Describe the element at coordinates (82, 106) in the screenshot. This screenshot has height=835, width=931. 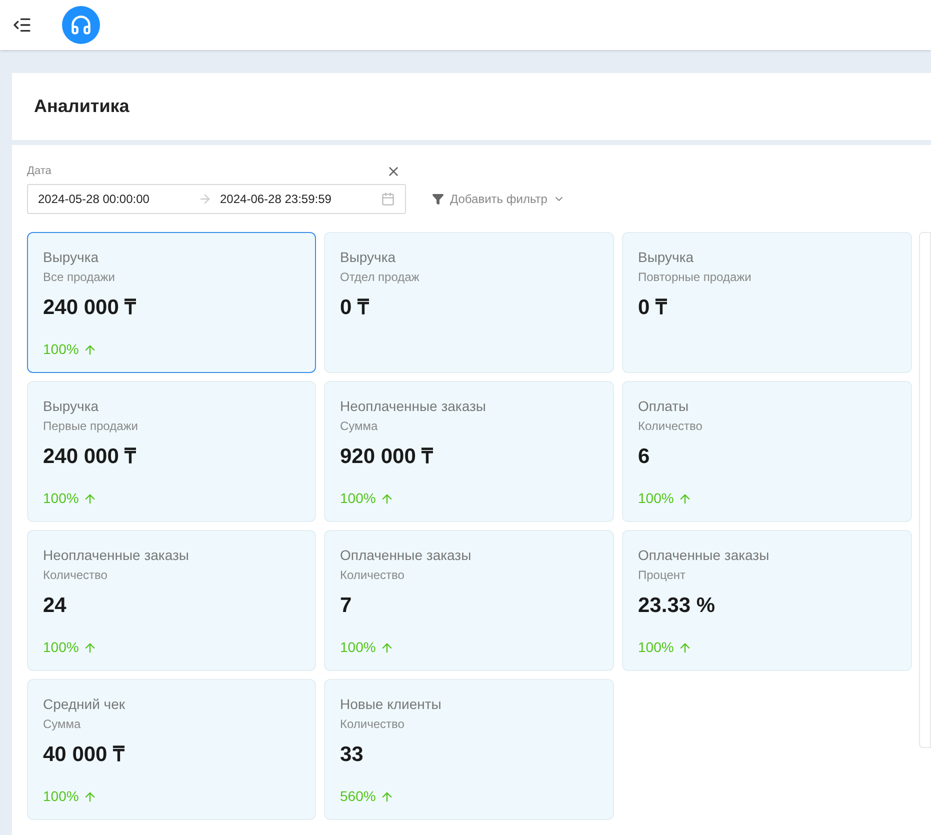
I see `page-title: Аналитика` at that location.